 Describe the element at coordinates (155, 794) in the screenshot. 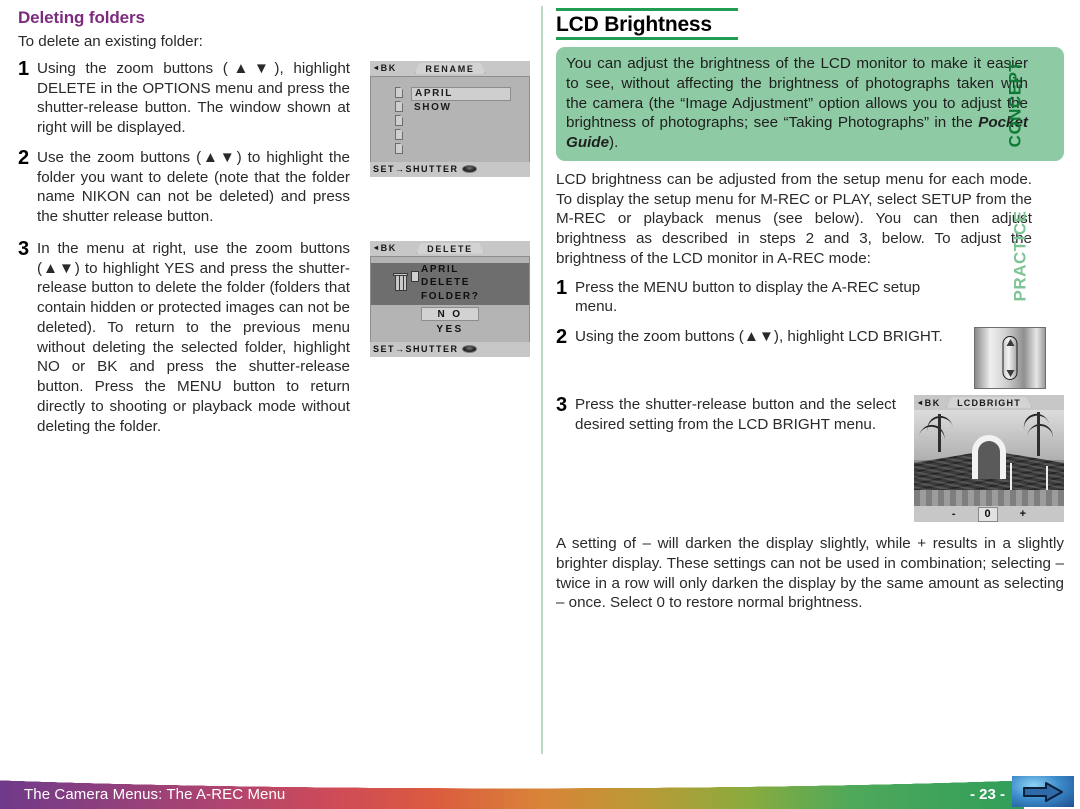

I see `footer-title: The Camera Menus: The A-REC Menu` at that location.